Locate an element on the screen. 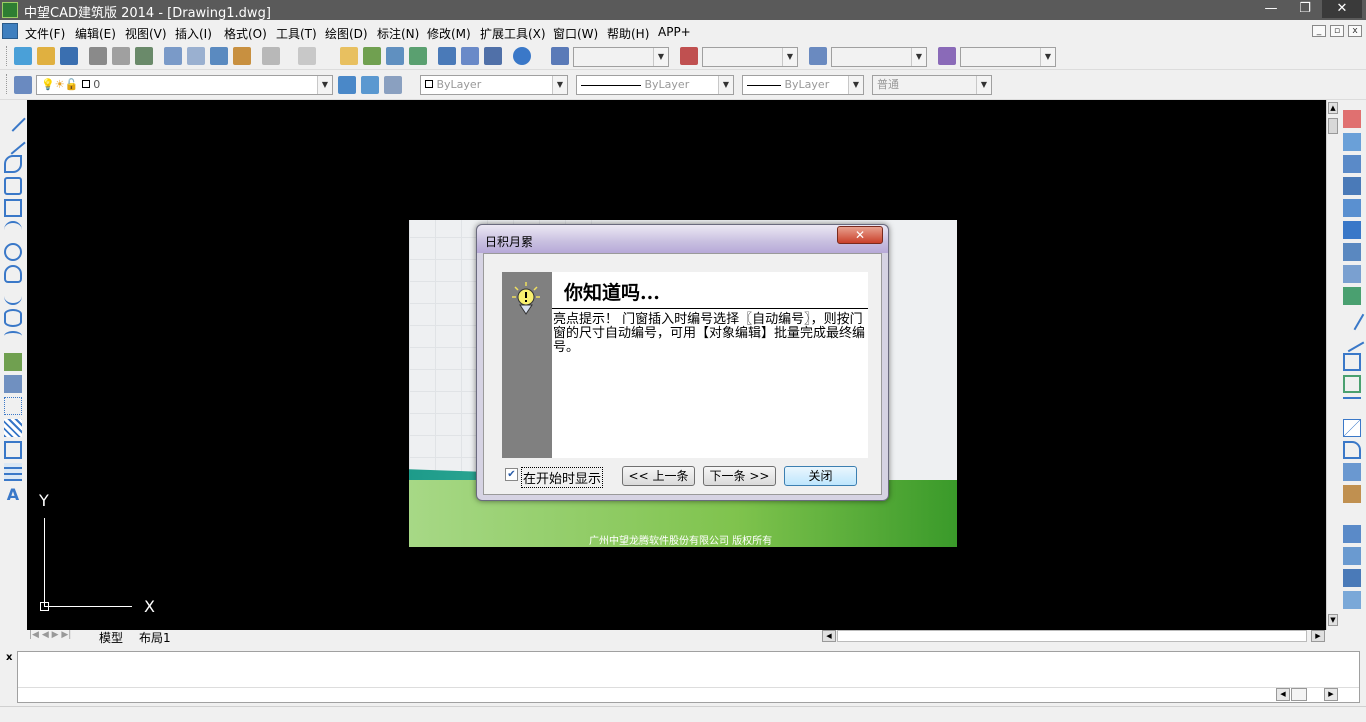  circle-icon is located at coordinates (13, 252).